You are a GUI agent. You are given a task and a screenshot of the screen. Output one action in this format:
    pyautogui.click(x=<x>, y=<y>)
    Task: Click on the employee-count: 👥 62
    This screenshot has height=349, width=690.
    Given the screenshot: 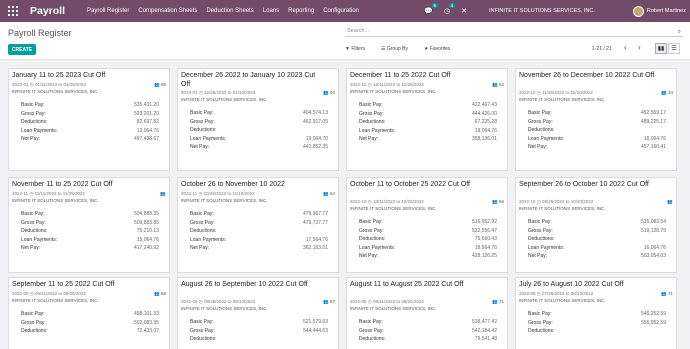 What is the action you would take?
    pyautogui.click(x=498, y=85)
    